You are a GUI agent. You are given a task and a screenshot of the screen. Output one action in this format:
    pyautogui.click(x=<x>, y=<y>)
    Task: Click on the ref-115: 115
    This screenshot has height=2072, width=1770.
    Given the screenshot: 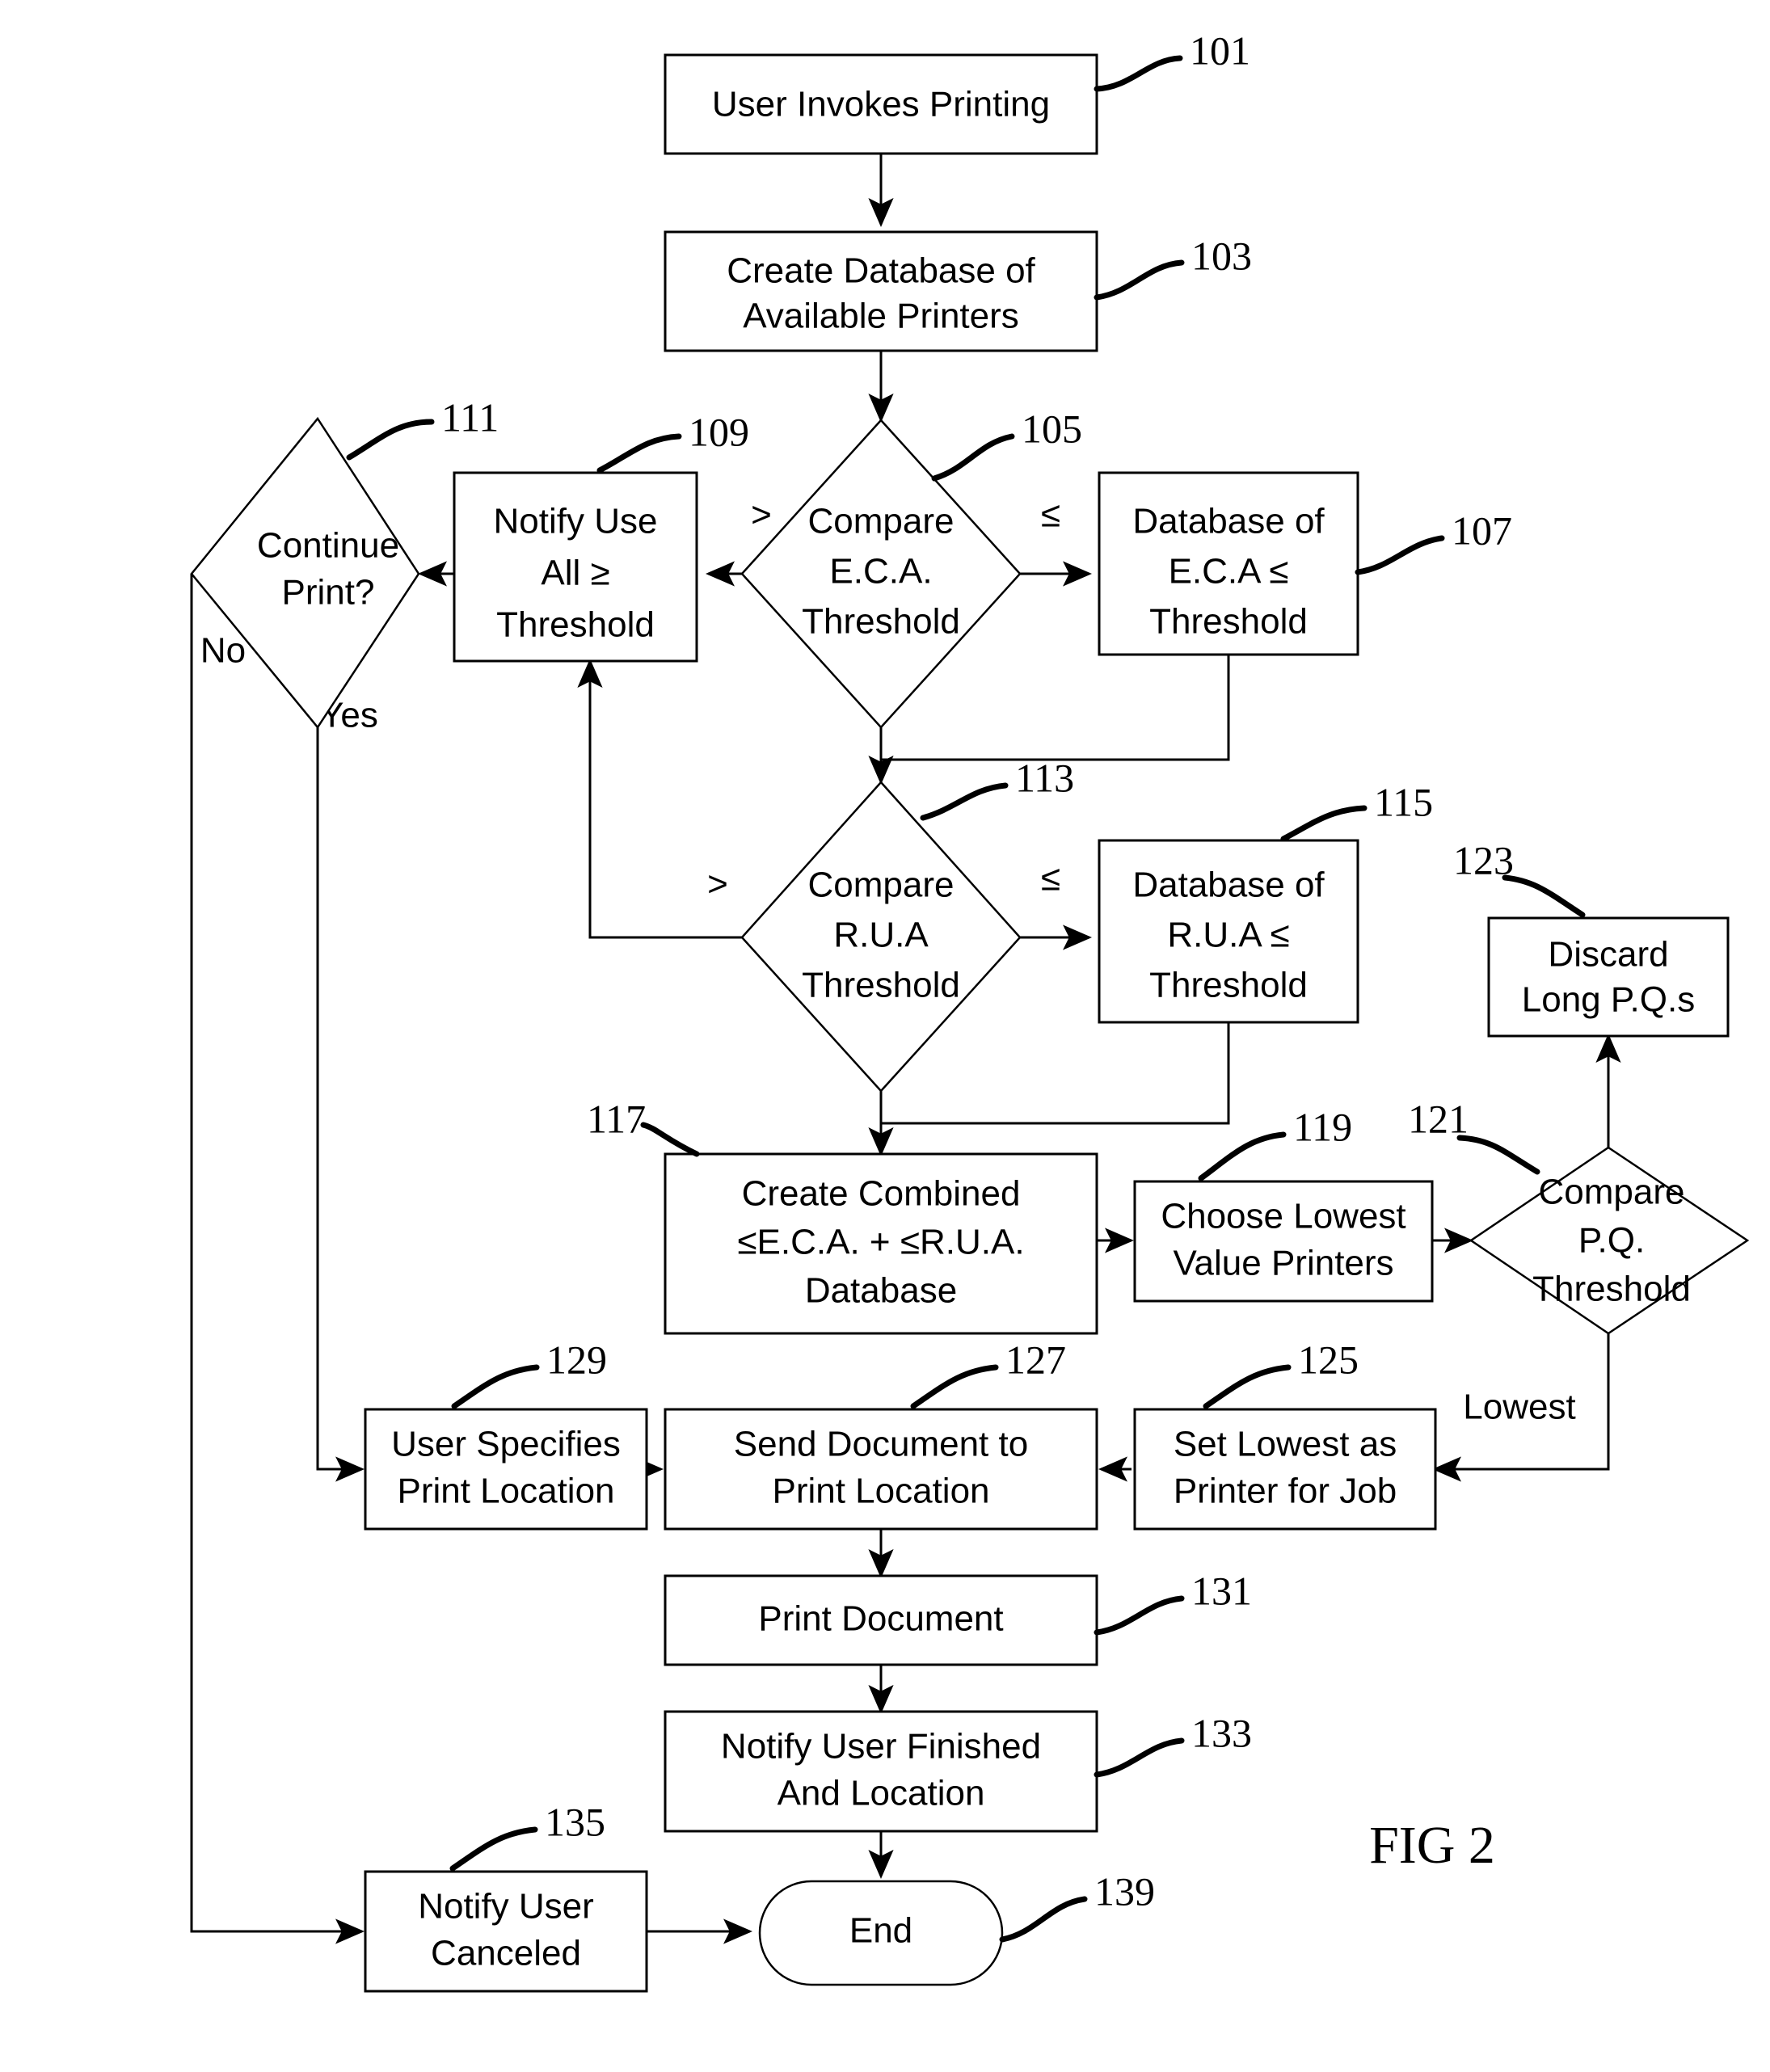 What is the action you would take?
    pyautogui.click(x=1404, y=802)
    